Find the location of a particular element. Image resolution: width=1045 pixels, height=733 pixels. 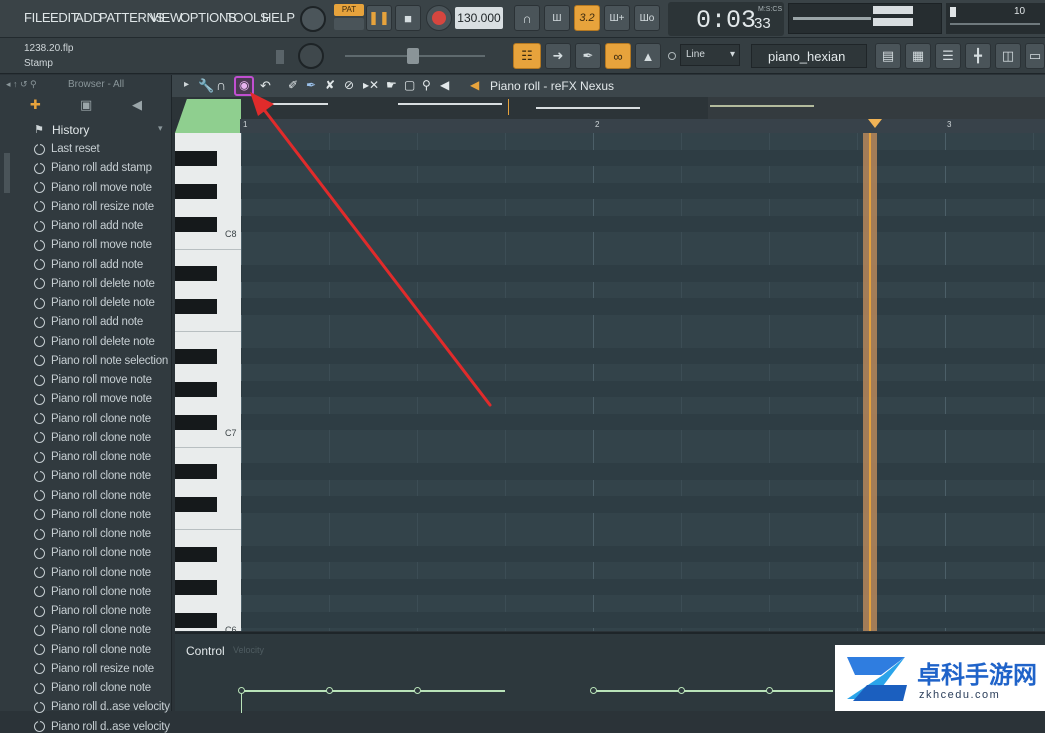

watermark-url: zkhcedu.com is located at coordinates (960, 695).